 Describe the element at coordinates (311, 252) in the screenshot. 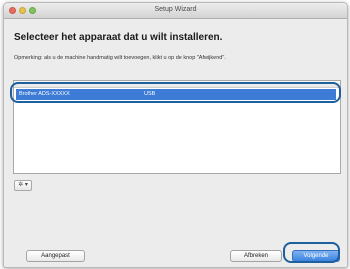

I see `next-button-callout-outline` at that location.